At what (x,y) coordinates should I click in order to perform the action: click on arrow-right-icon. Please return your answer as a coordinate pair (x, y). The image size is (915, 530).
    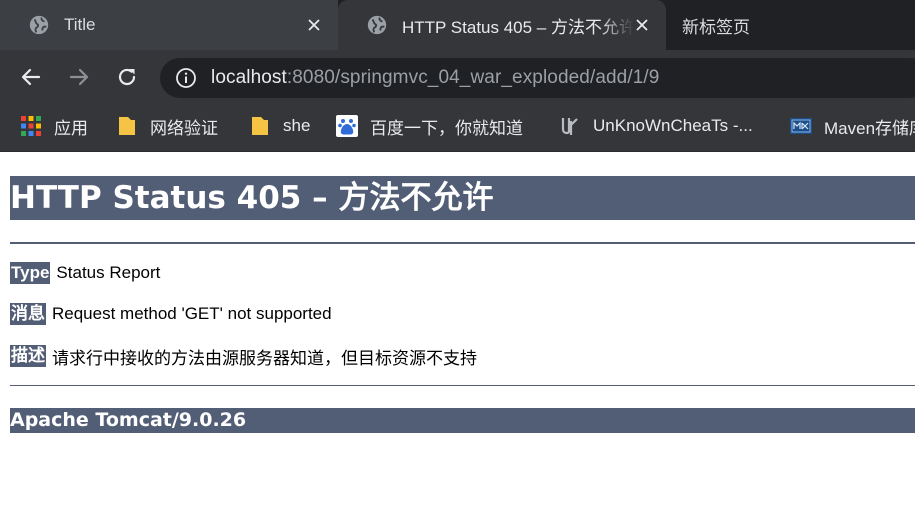
    Looking at the image, I should click on (79, 77).